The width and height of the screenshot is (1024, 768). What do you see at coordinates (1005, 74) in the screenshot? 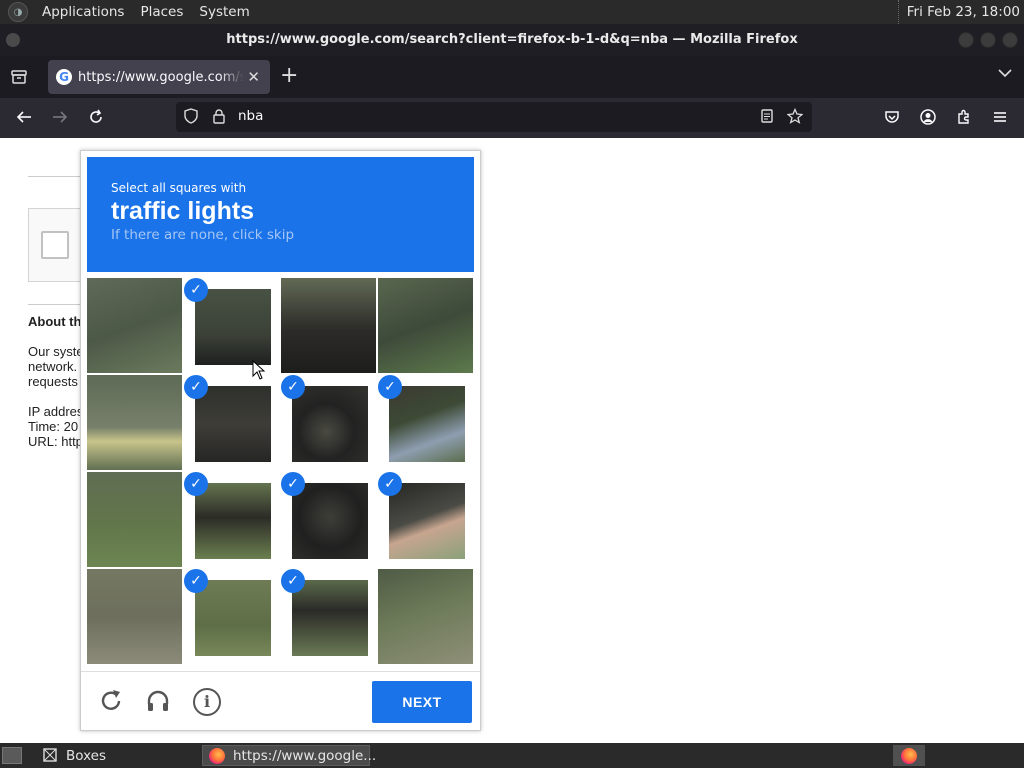
I see `list-all-tabs-icon` at bounding box center [1005, 74].